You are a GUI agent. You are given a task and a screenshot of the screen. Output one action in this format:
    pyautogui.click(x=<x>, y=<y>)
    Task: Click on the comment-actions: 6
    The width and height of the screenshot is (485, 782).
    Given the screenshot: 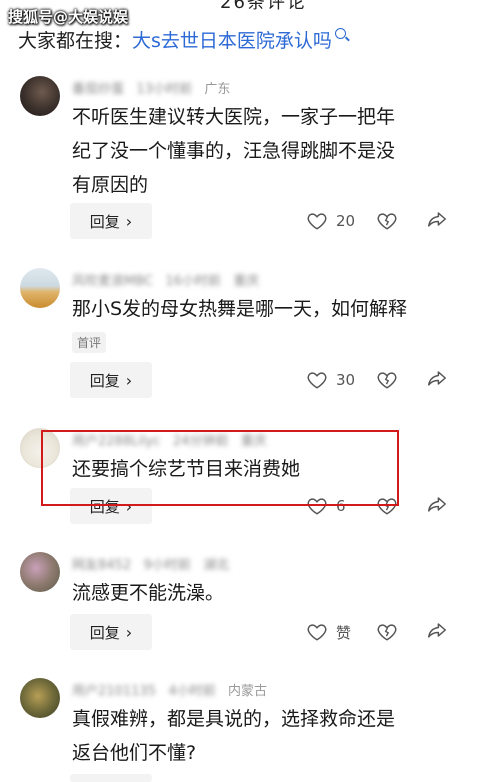 What is the action you would take?
    pyautogui.click(x=391, y=506)
    